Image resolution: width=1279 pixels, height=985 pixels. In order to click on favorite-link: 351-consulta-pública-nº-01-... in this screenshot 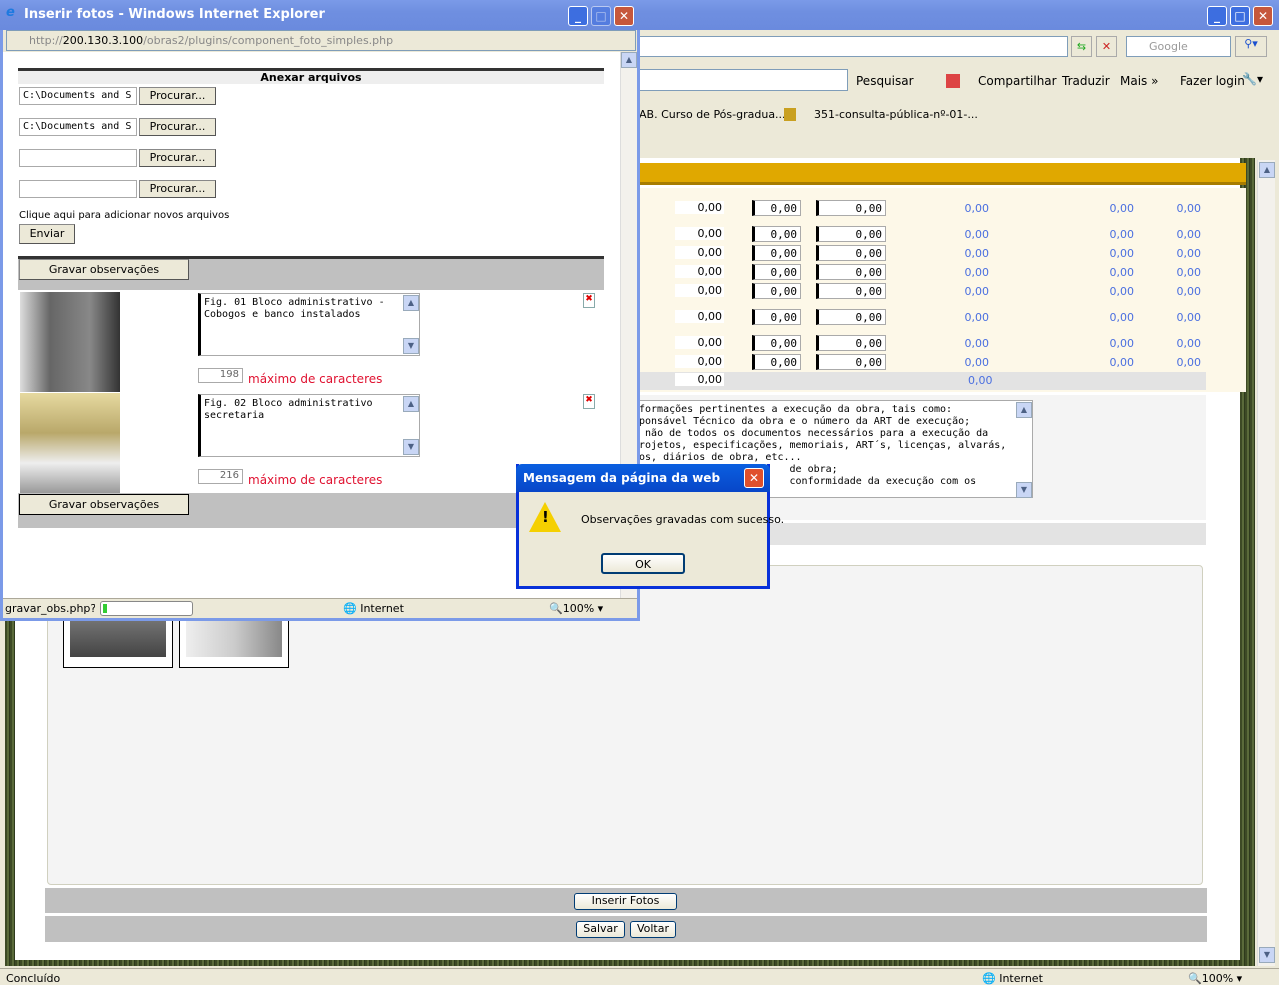, I will do `click(881, 114)`.